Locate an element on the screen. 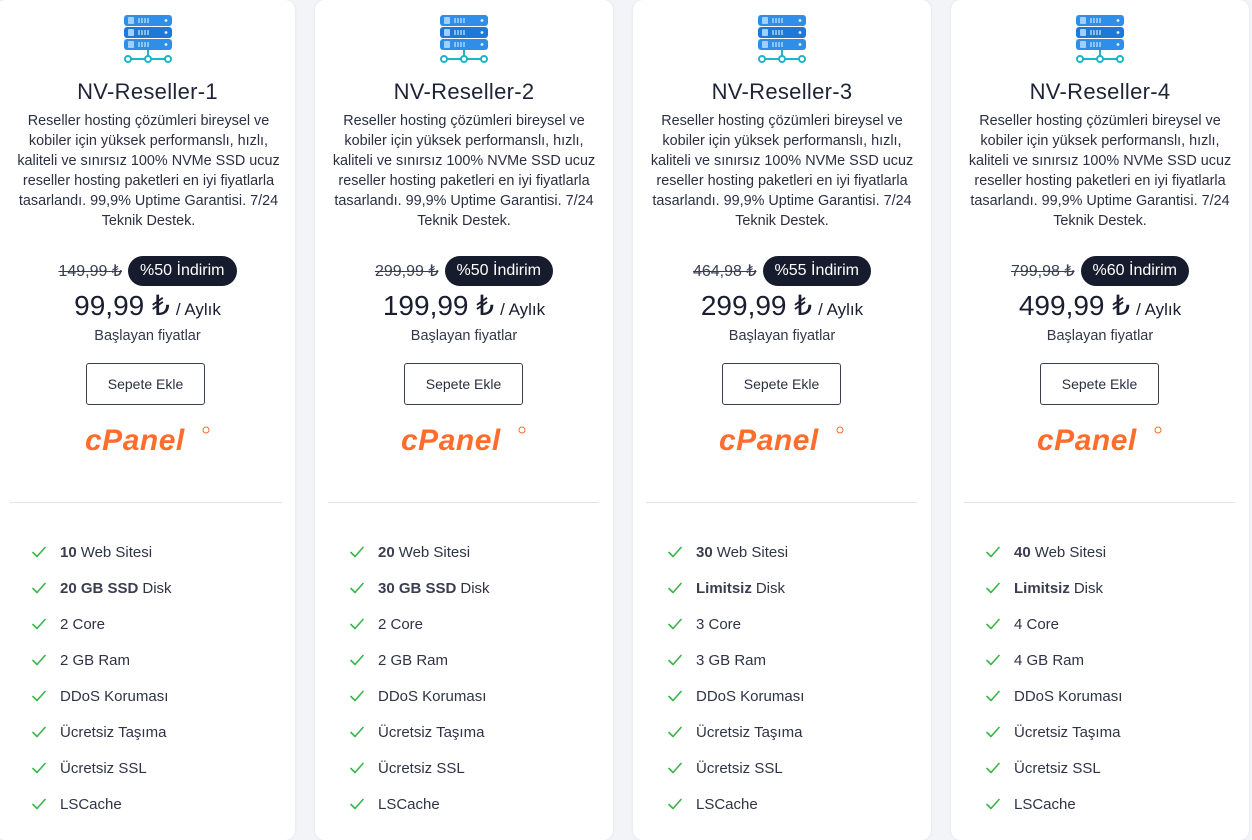 The image size is (1252, 840). feature-text: 2 GB Ram is located at coordinates (413, 660).